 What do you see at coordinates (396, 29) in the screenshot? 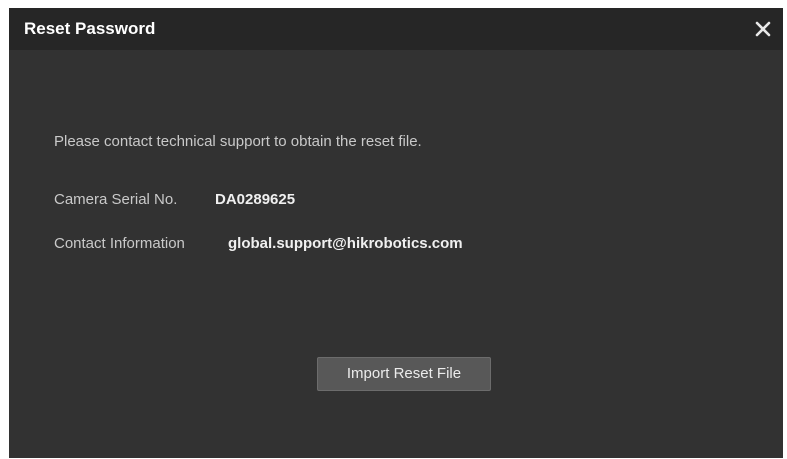
I see `dialog-titlebar: Reset Password` at bounding box center [396, 29].